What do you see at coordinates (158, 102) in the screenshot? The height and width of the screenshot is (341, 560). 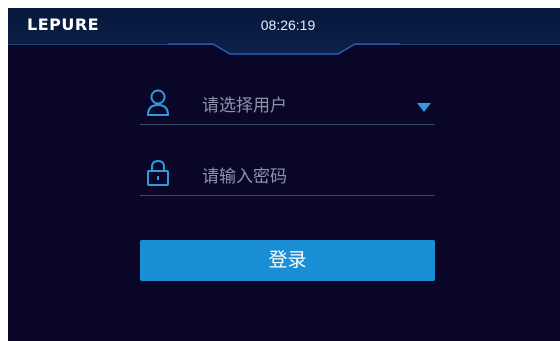 I see `user-icon` at bounding box center [158, 102].